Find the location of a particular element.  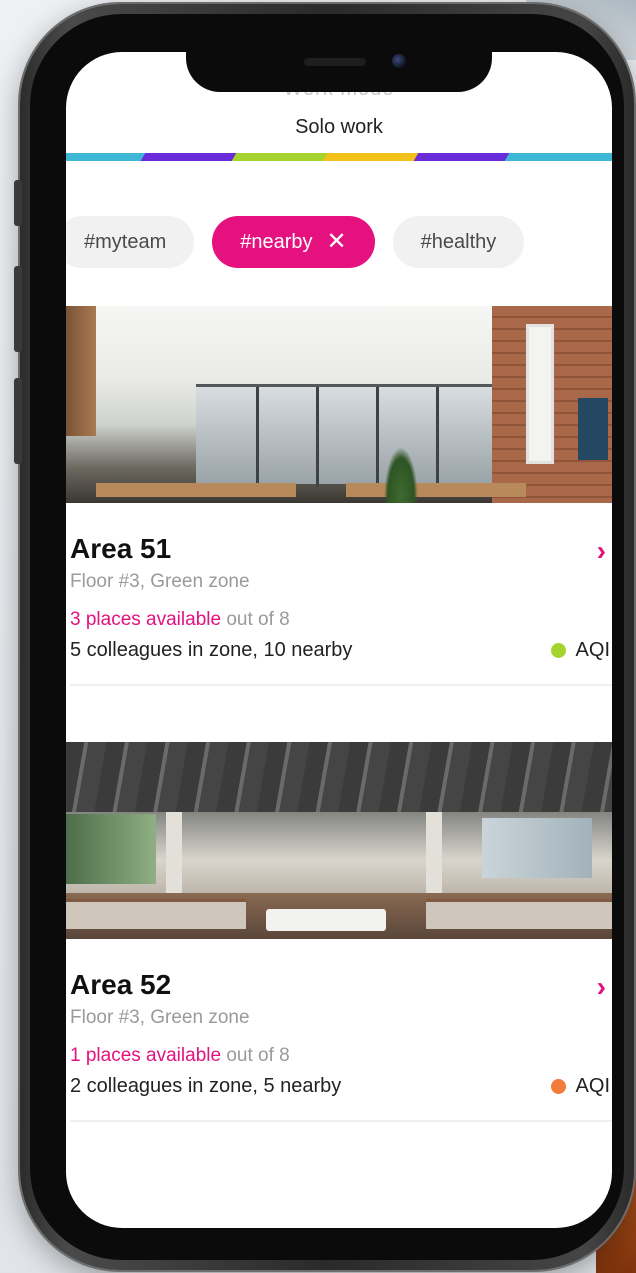

availability-count: 3 places available is located at coordinates (146, 619).